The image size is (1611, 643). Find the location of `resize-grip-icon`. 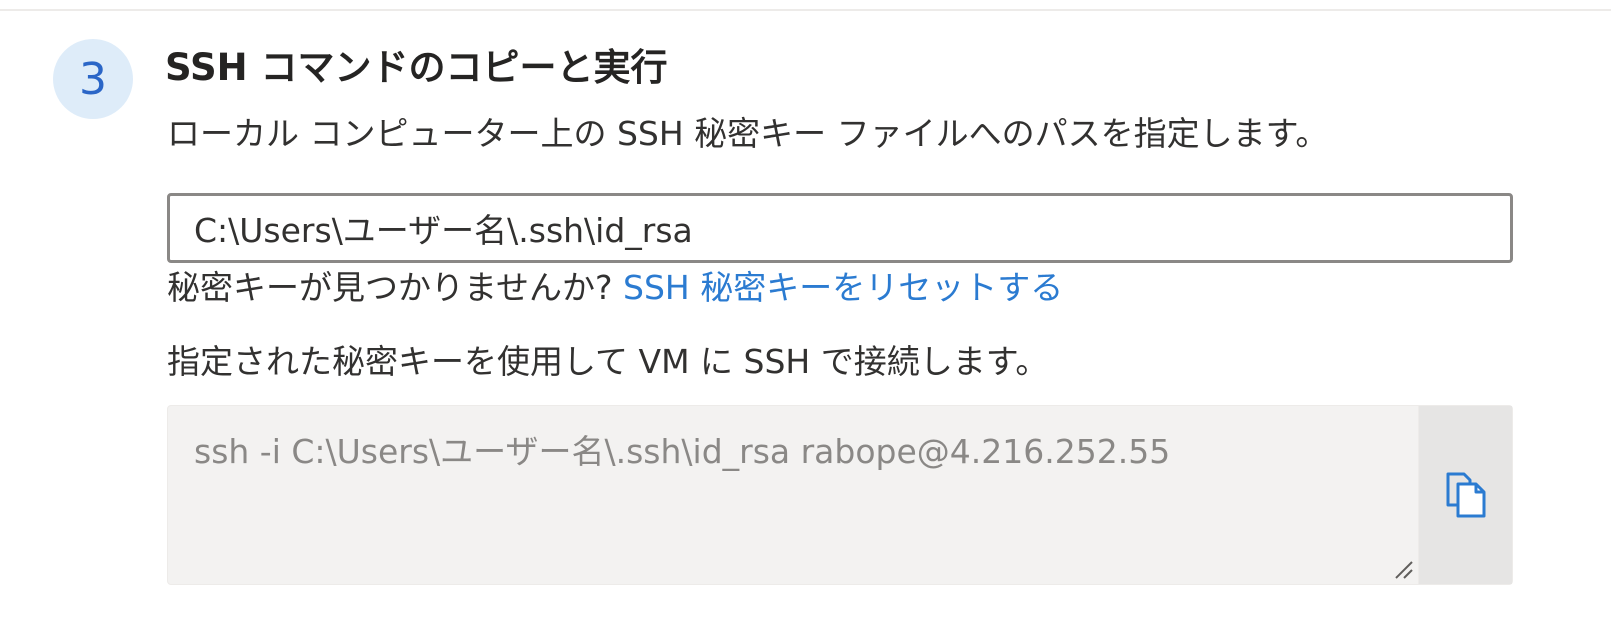

resize-grip-icon is located at coordinates (1403, 569).